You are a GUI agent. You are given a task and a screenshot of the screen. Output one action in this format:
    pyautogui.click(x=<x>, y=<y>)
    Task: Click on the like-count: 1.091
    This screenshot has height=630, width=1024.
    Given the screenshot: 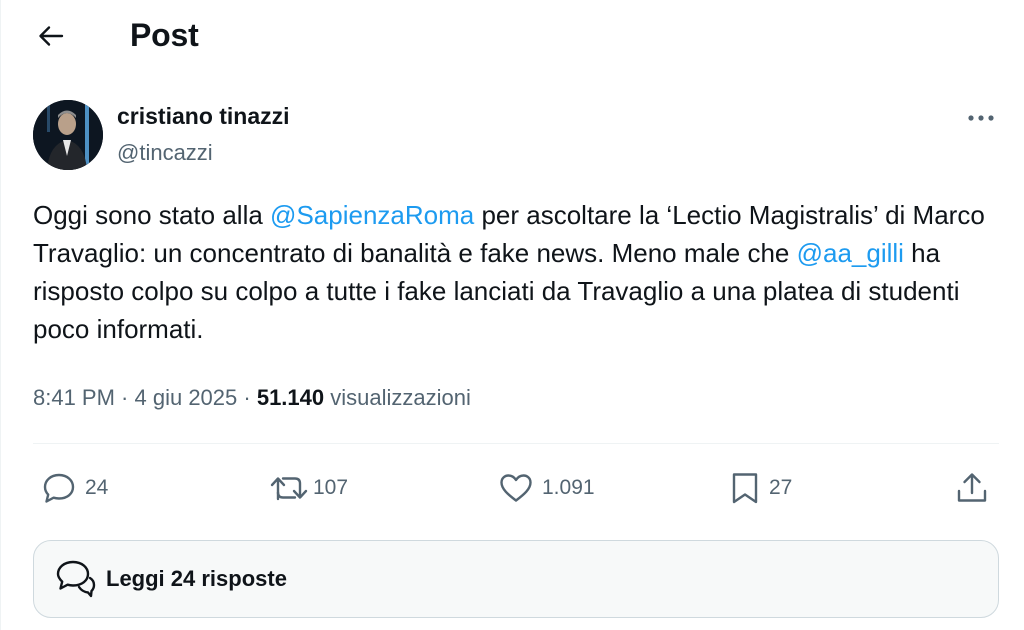 What is the action you would take?
    pyautogui.click(x=568, y=487)
    